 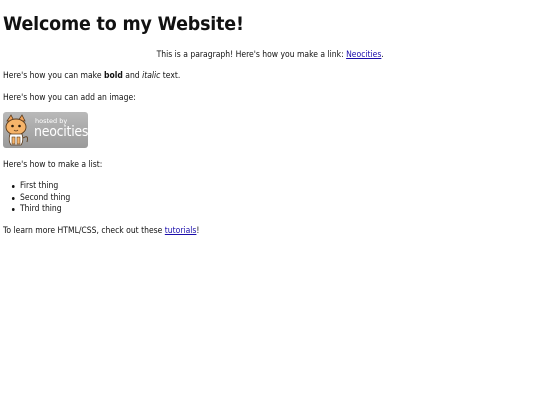 What do you see at coordinates (40, 187) in the screenshot?
I see `list-item: First thing` at bounding box center [40, 187].